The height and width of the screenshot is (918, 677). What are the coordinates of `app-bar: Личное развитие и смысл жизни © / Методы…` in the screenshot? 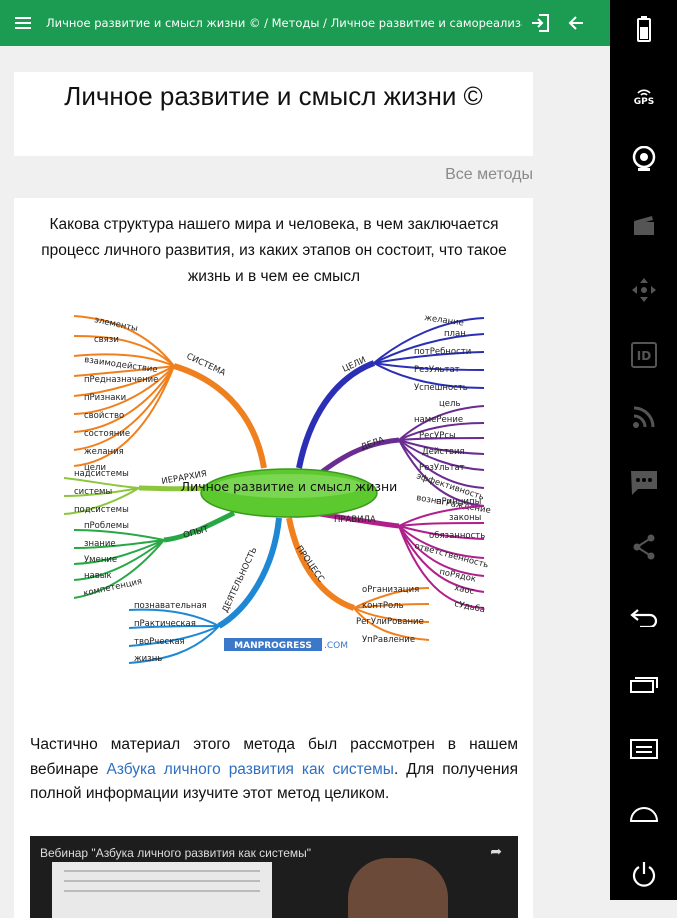 It's located at (305, 23).